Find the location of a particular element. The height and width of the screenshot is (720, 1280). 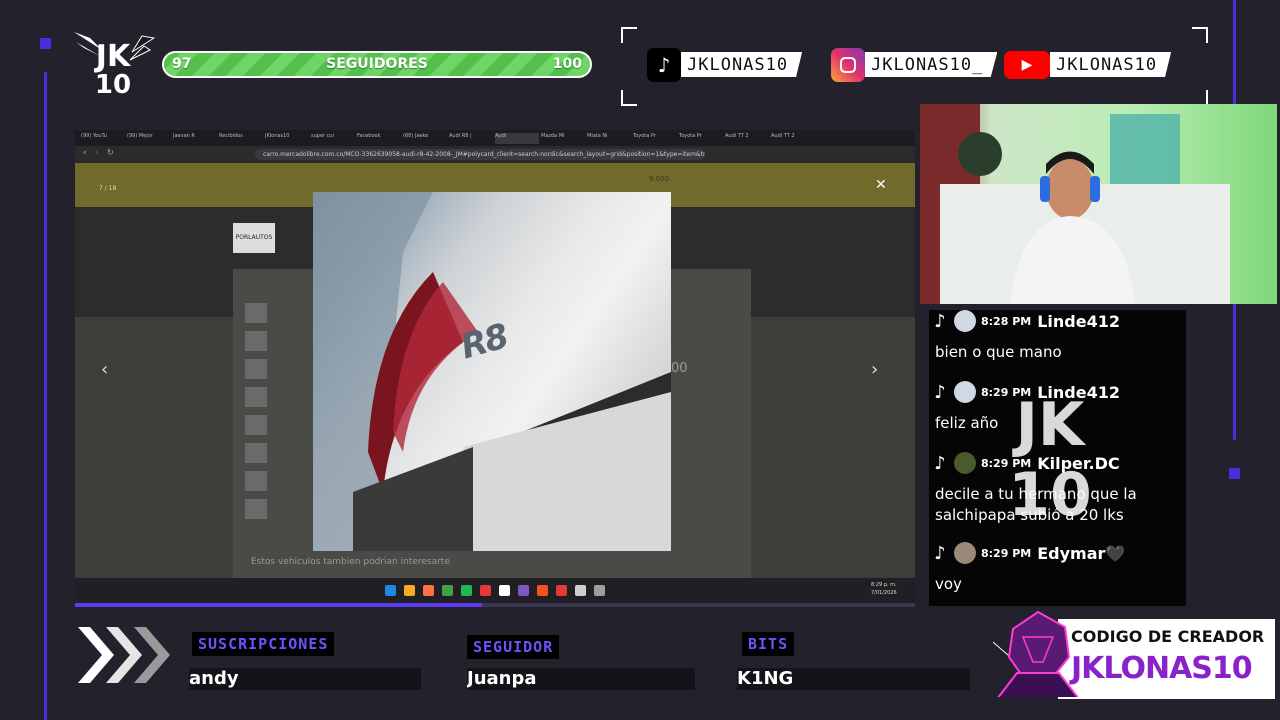

chat-message-header: ♪ 8:29 PM Edymar🖤 is located at coordinates (1027, 553).